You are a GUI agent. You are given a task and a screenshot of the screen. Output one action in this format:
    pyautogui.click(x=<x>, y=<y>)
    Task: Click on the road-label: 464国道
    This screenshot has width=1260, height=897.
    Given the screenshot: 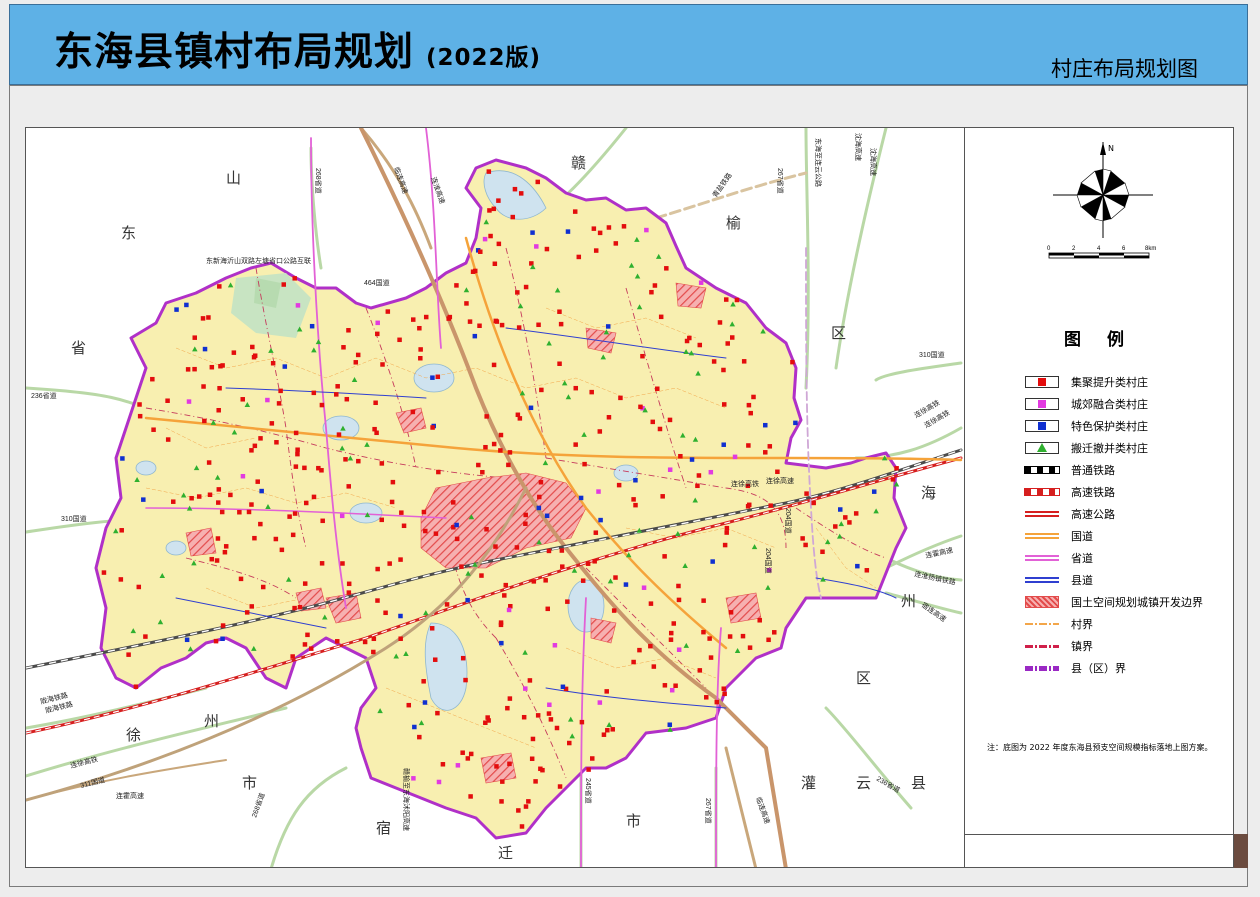 What is the action you would take?
    pyautogui.click(x=377, y=282)
    